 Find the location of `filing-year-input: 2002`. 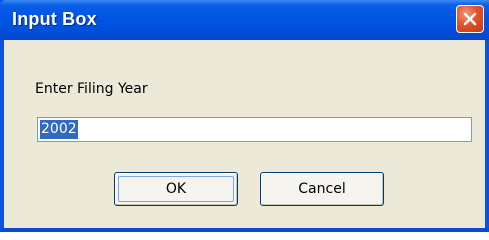

filing-year-input: 2002 is located at coordinates (254, 129).